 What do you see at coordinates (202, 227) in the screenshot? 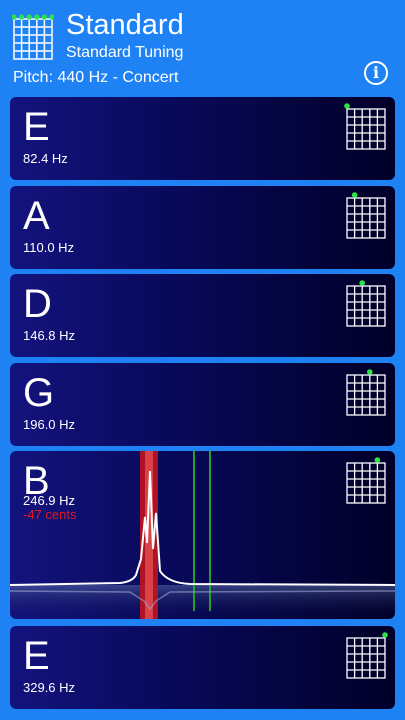
I see `string-card-a: A 110.0 Hz` at bounding box center [202, 227].